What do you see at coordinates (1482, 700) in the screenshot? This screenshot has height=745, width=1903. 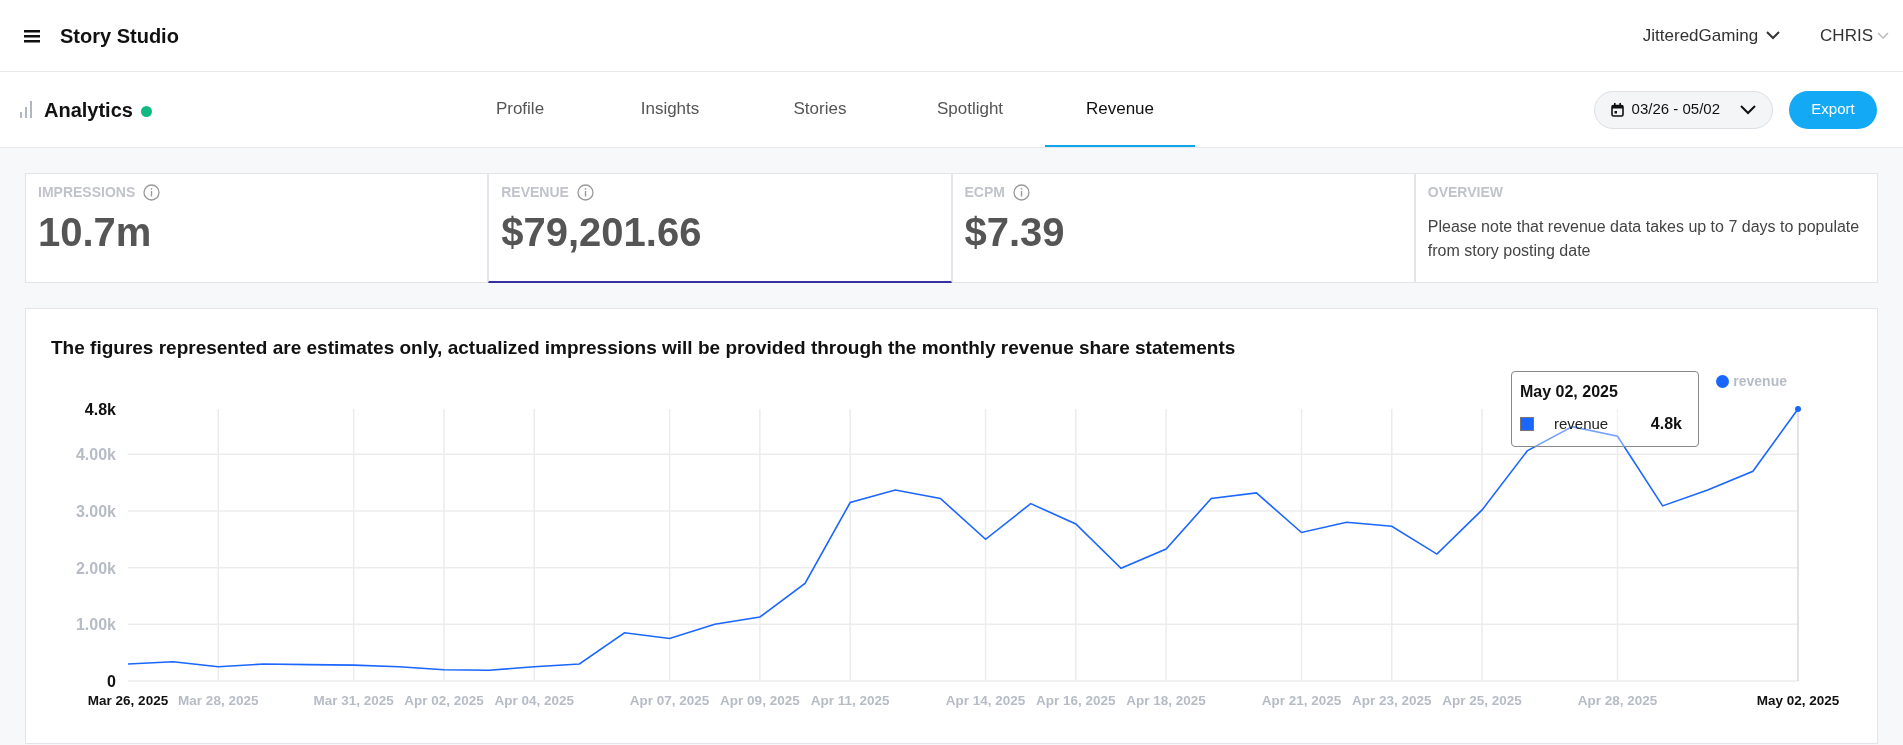 I see `x-axis-label: Apr 25, 2025` at bounding box center [1482, 700].